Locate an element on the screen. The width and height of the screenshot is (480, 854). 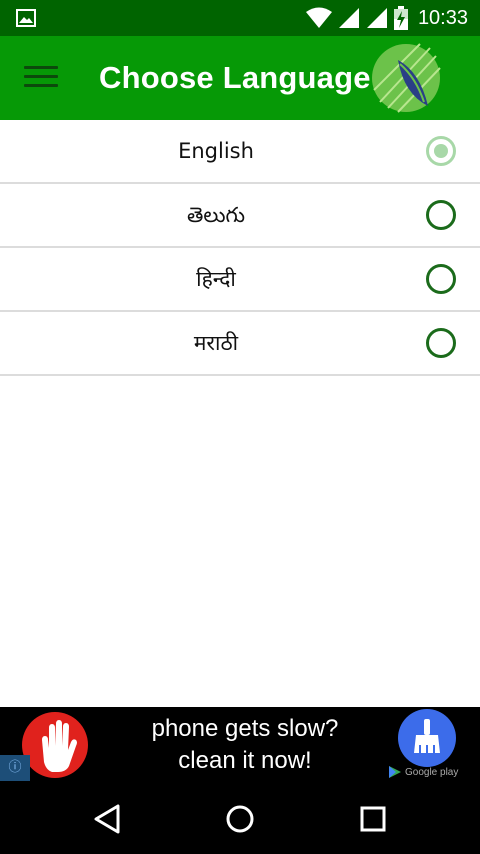
radio-button-selected is located at coordinates (441, 151).